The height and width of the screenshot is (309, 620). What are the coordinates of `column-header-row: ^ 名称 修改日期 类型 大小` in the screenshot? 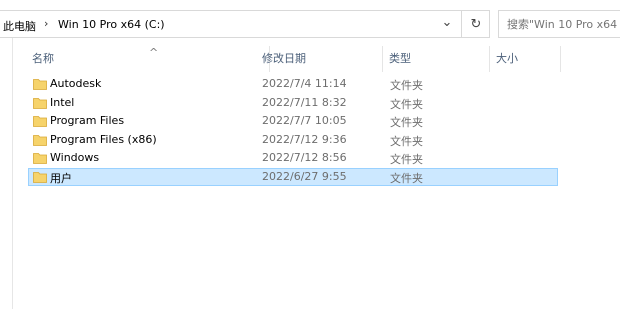 It's located at (316, 59).